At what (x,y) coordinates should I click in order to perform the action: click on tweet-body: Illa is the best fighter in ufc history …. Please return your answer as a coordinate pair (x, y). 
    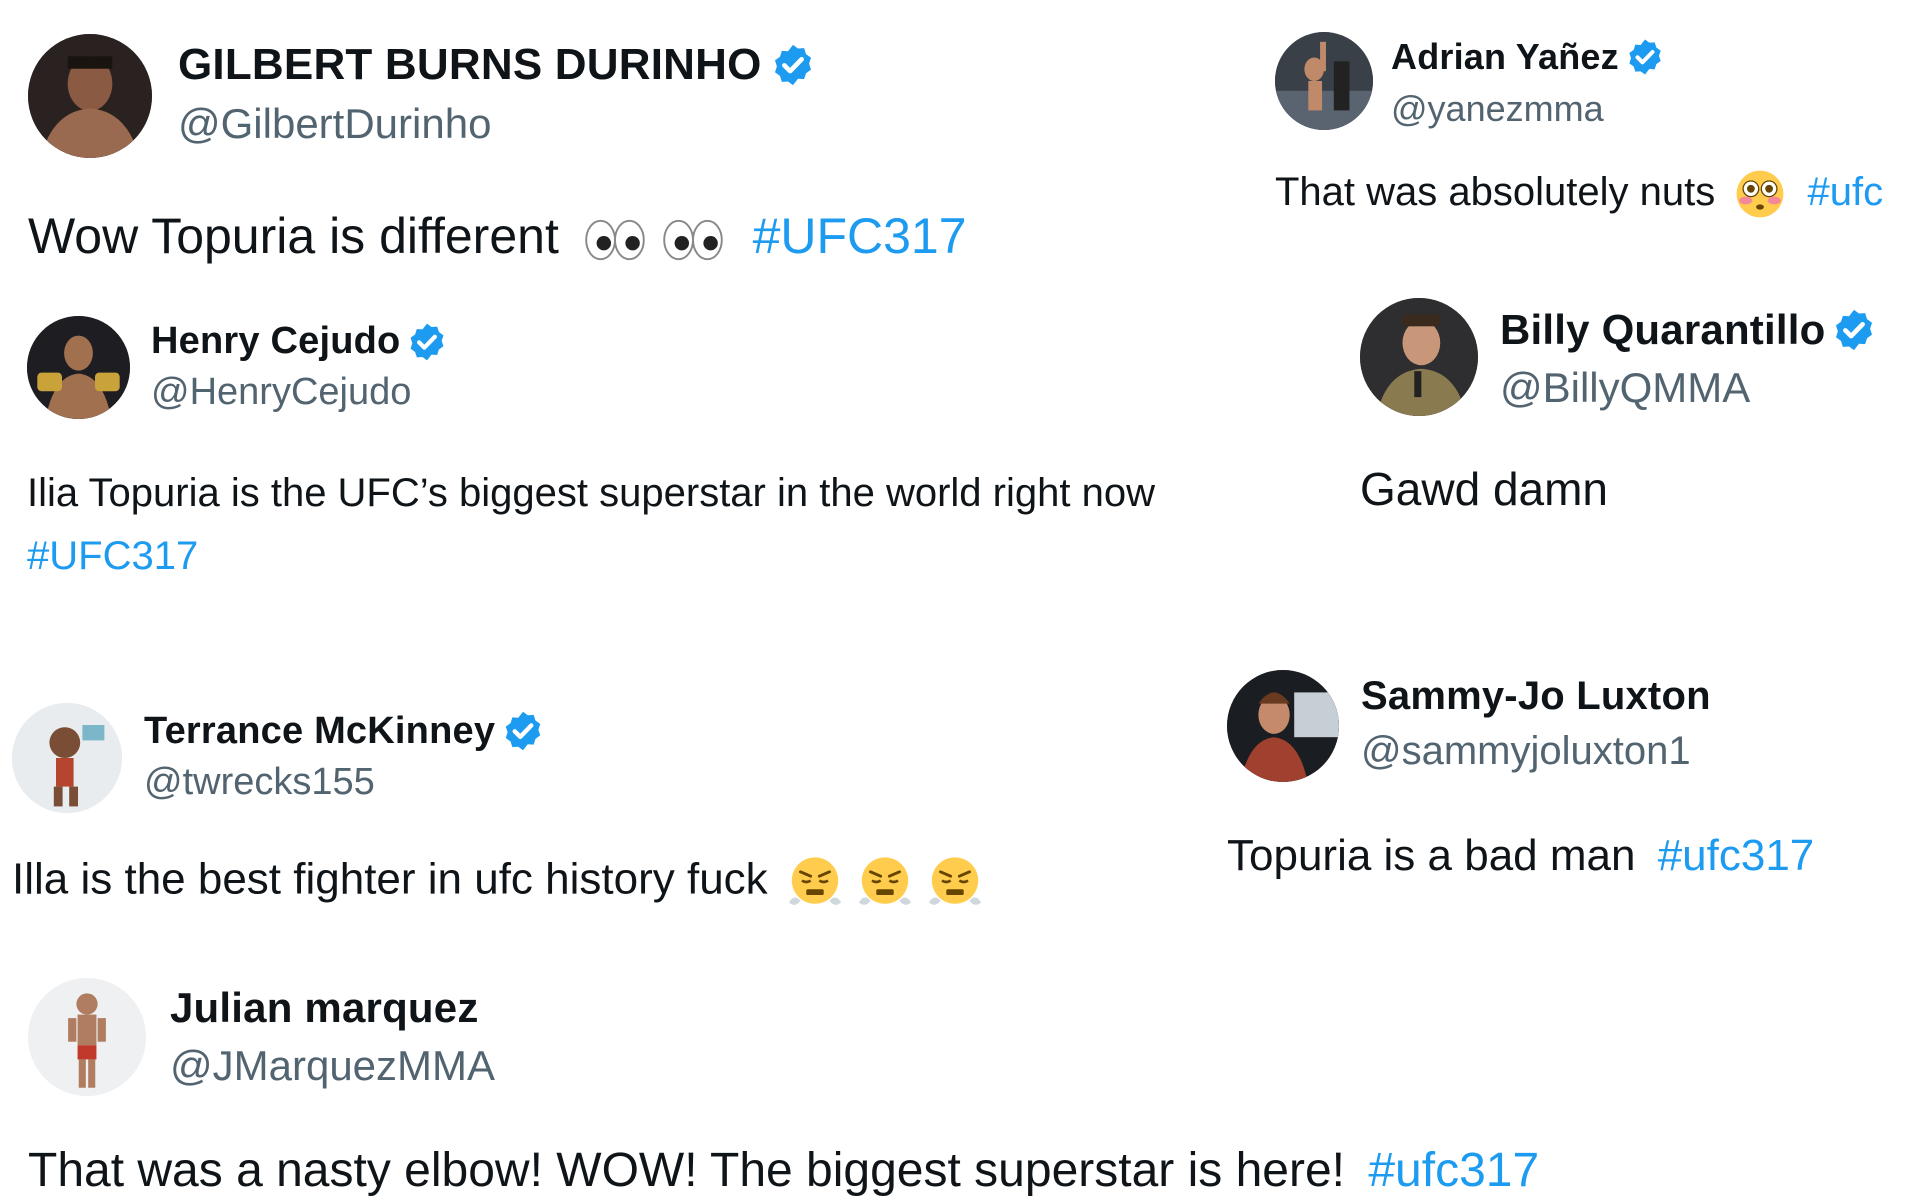
    Looking at the image, I should click on (390, 879).